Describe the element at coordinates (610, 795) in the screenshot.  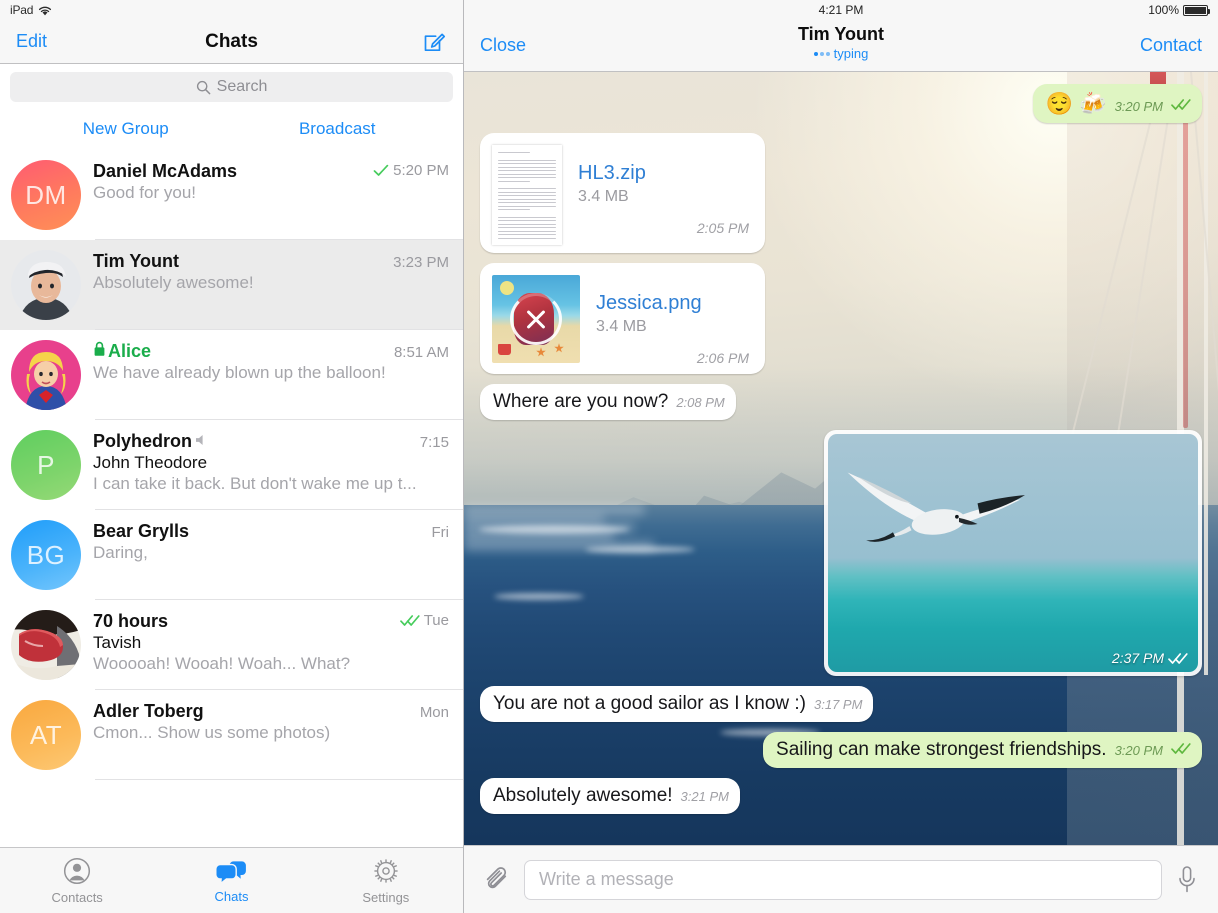
I see `text-message-bubble: Absolutely awesome! 3:21 PM` at that location.